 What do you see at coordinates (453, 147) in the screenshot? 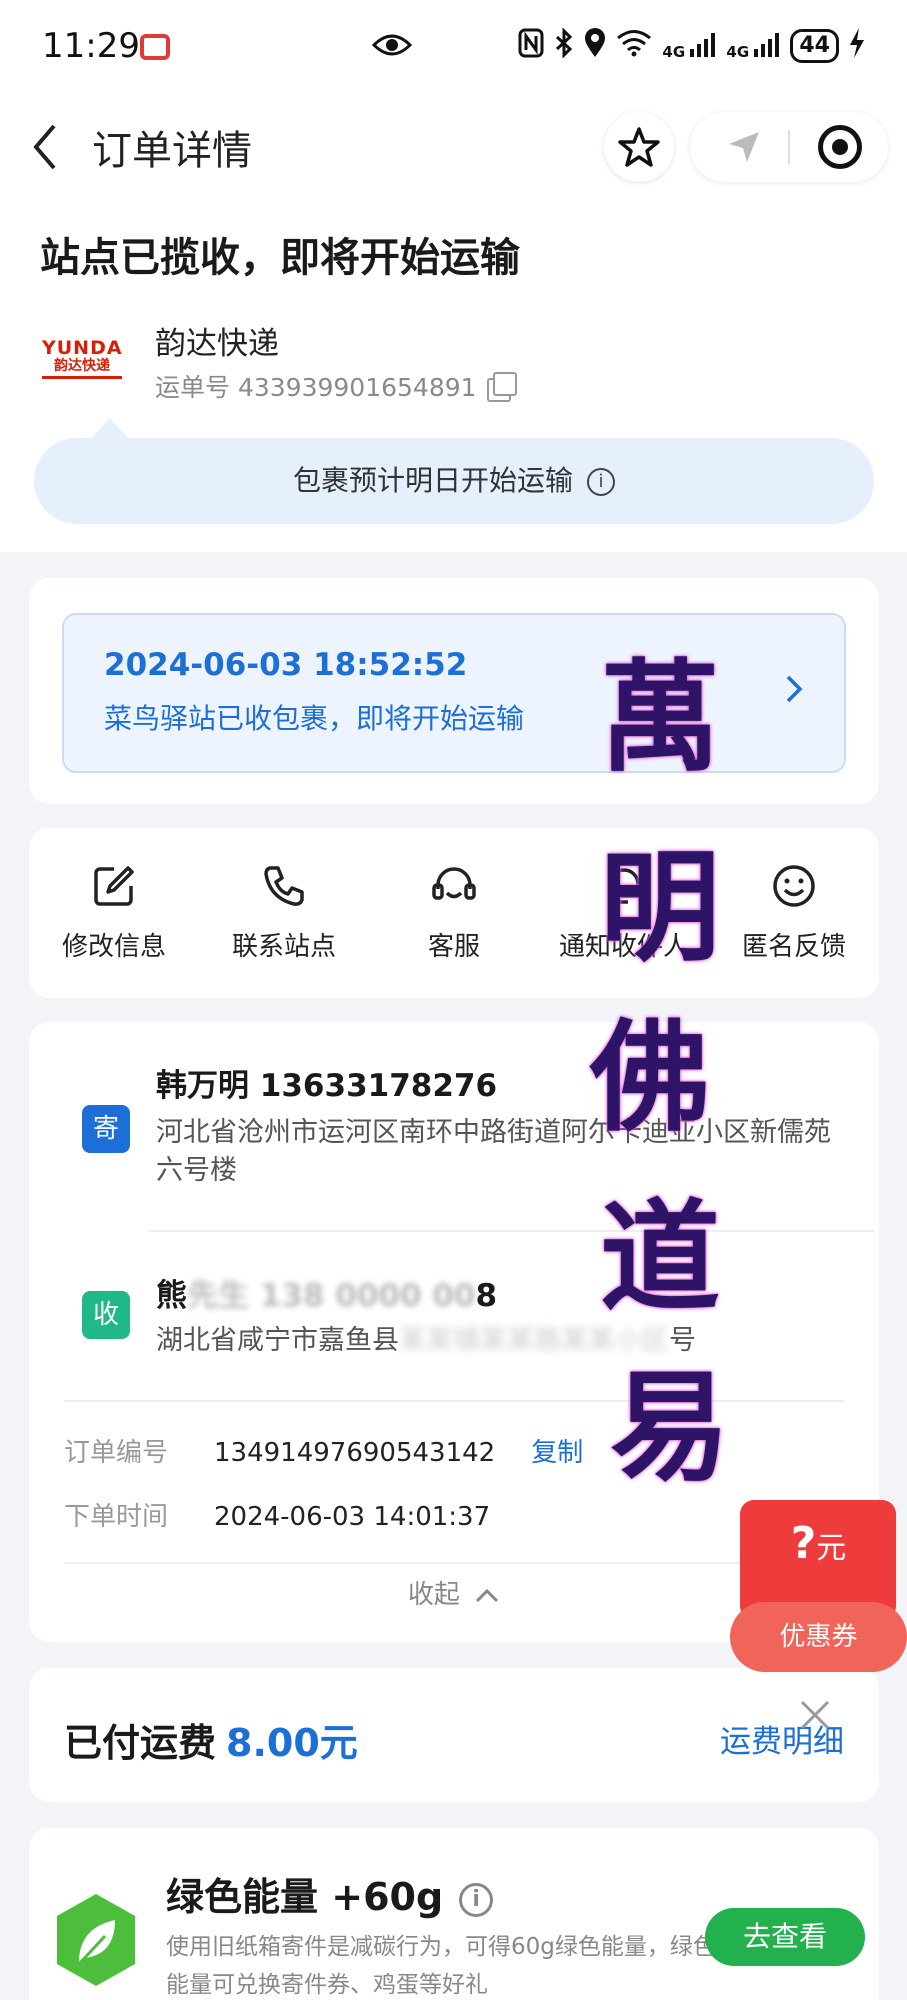
I see `nav-bar: 订单详情` at bounding box center [453, 147].